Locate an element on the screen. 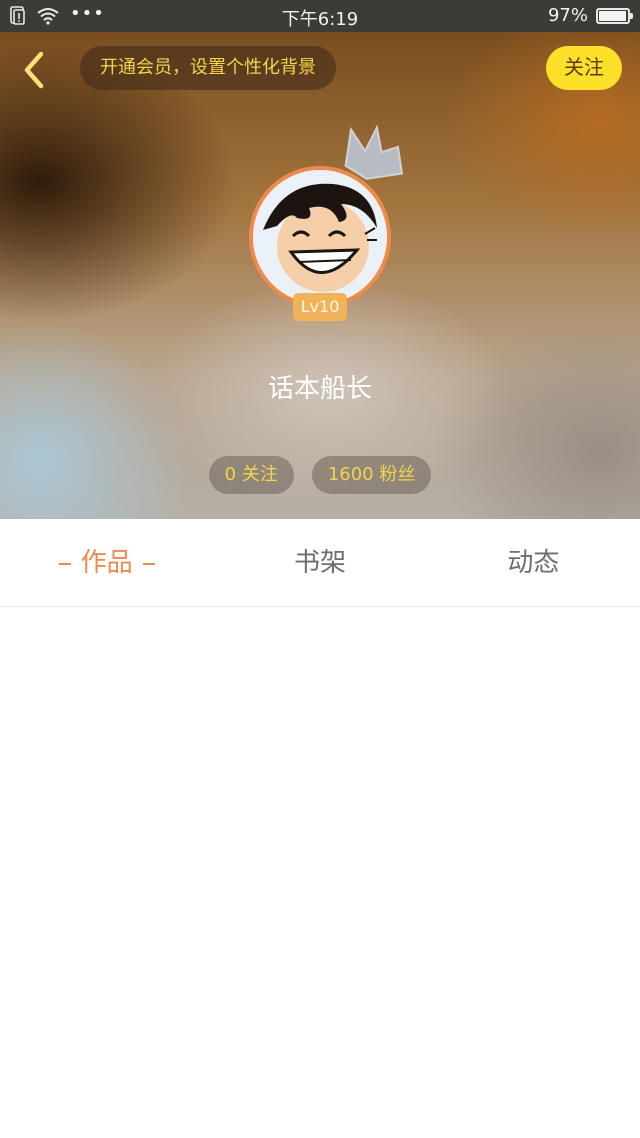 This screenshot has height=1138, width=640. chevron-left-icon is located at coordinates (34, 70).